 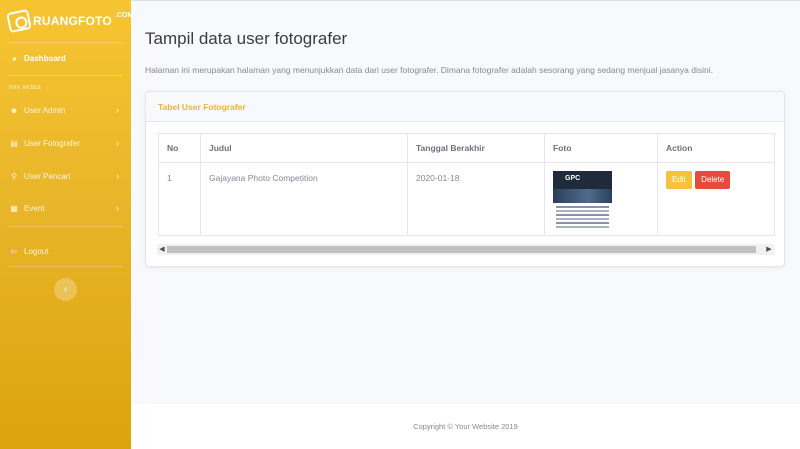 I want to click on cell-foto: GPC, so click(x=601, y=199).